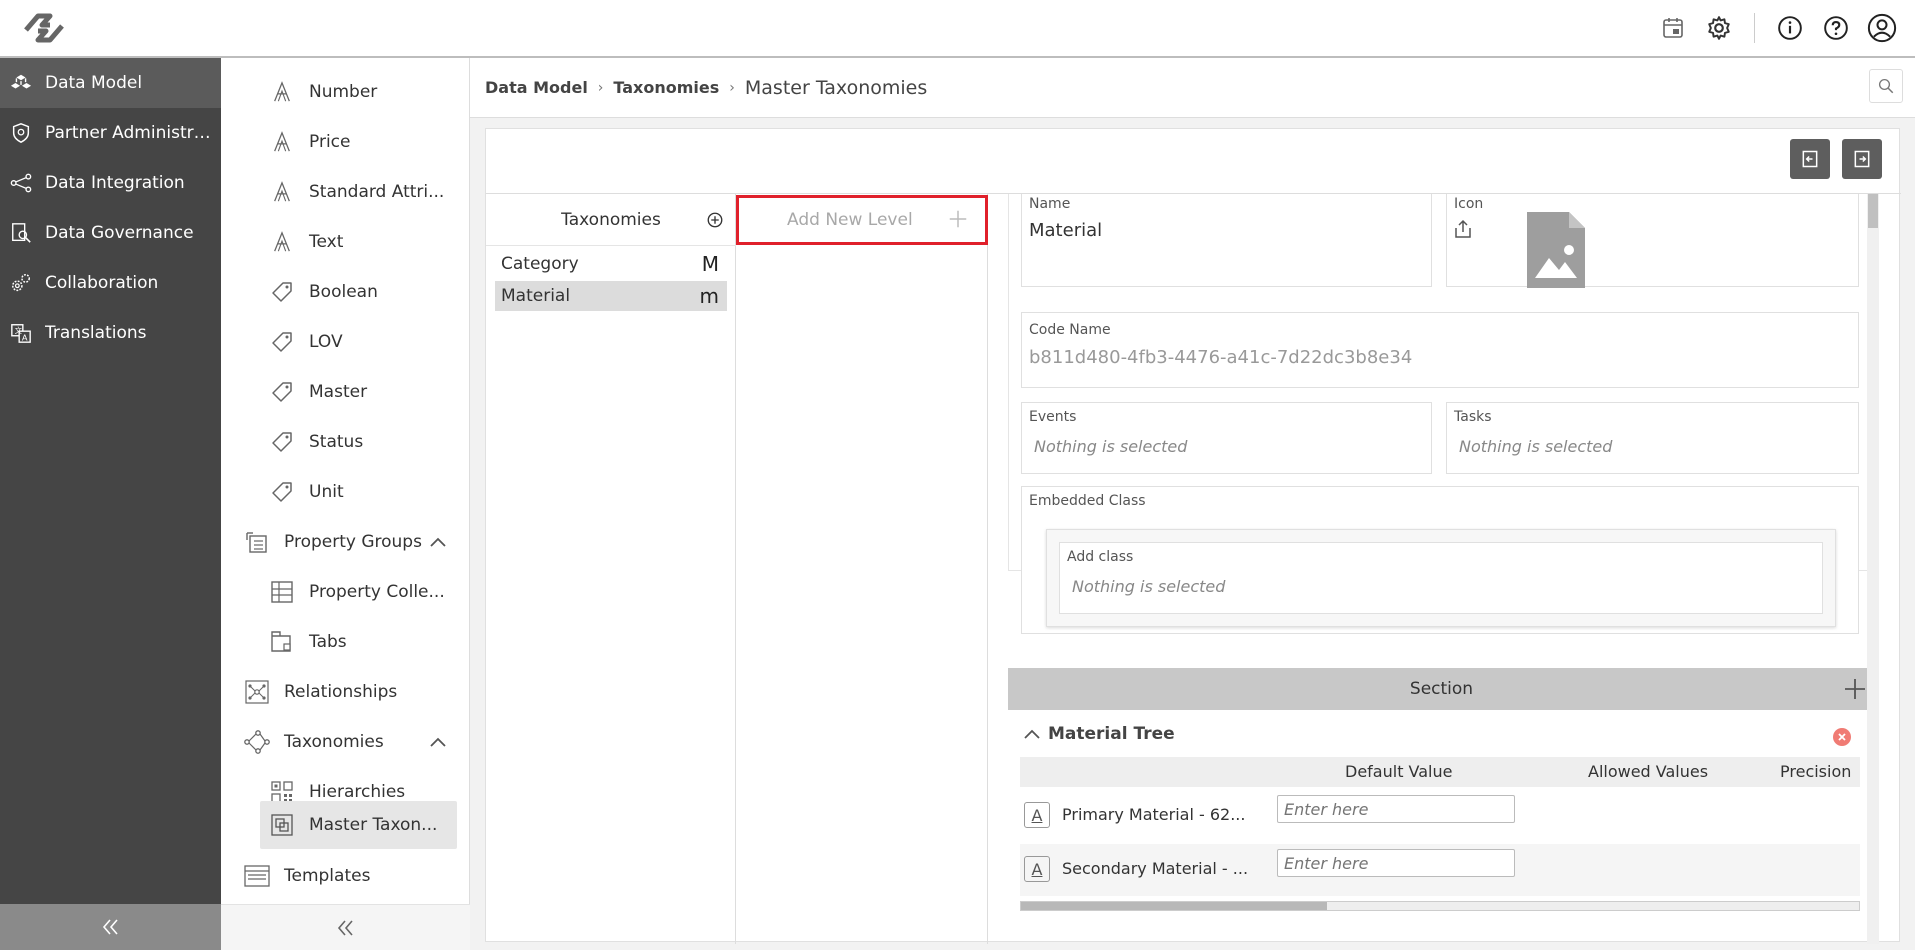 The height and width of the screenshot is (950, 1915). What do you see at coordinates (1652, 438) in the screenshot?
I see `tasks-field: Tasks Nothing is selected` at bounding box center [1652, 438].